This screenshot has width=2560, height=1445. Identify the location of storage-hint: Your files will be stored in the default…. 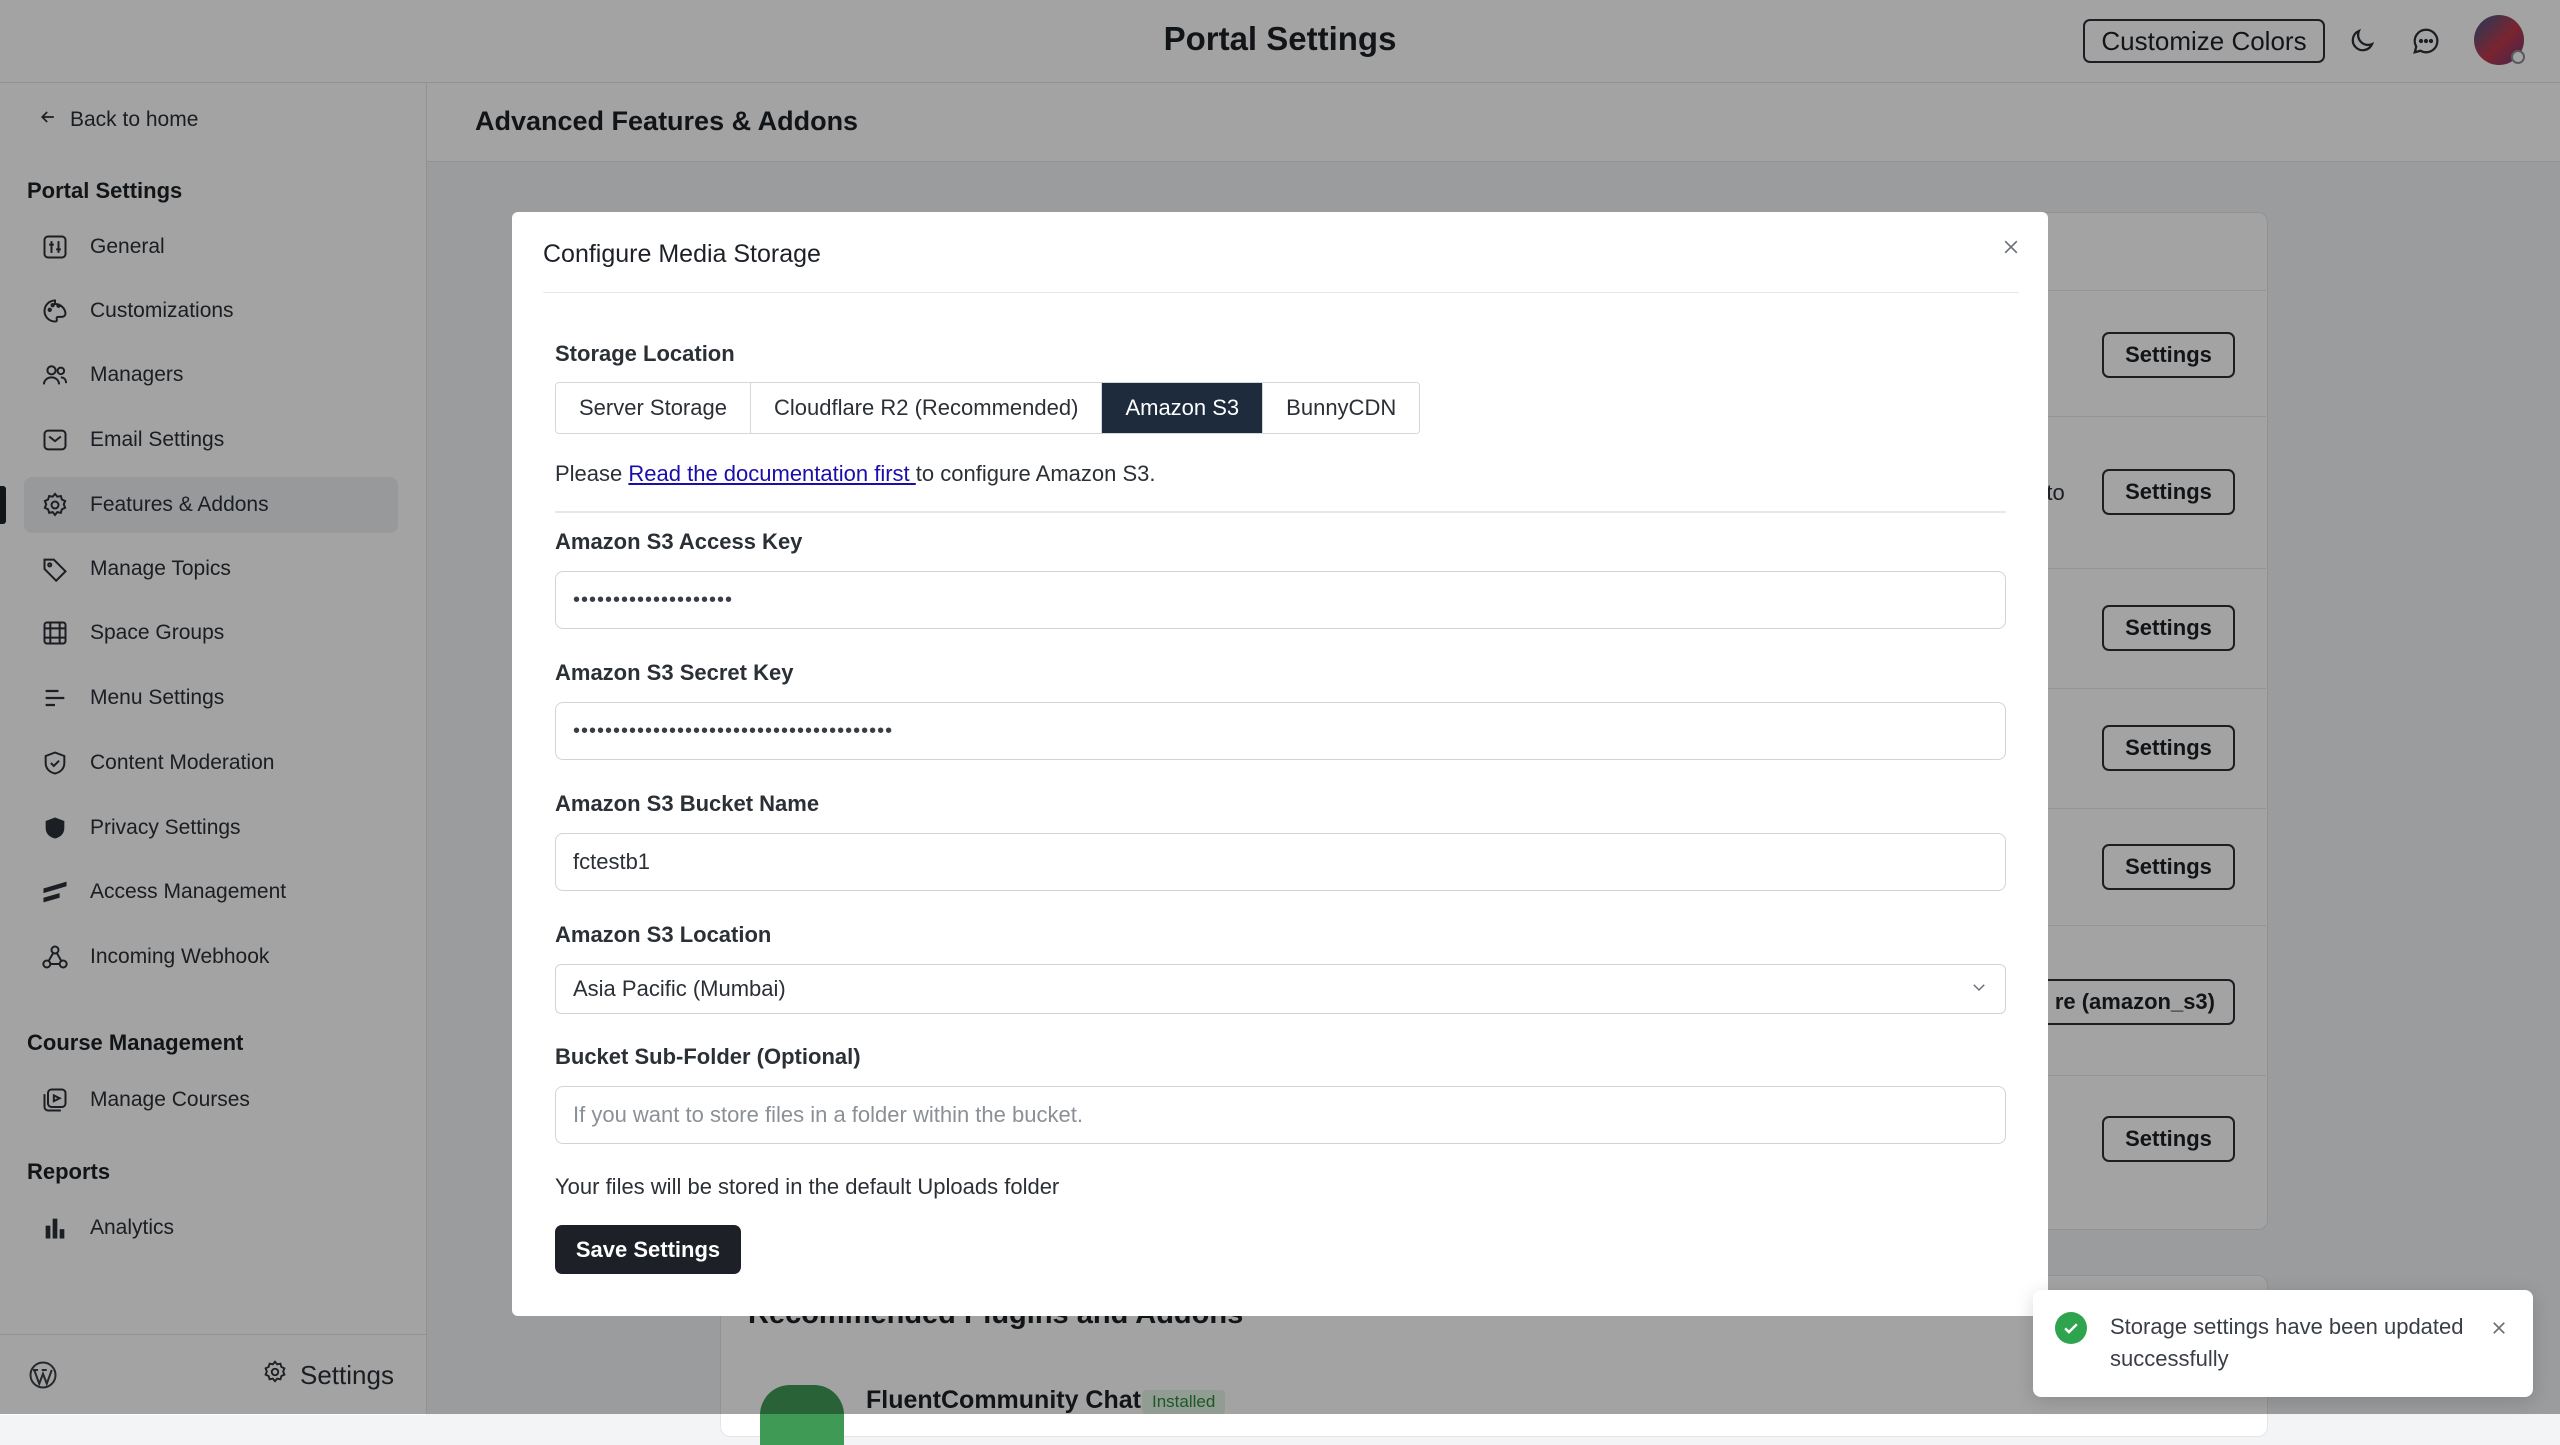
(807, 1186).